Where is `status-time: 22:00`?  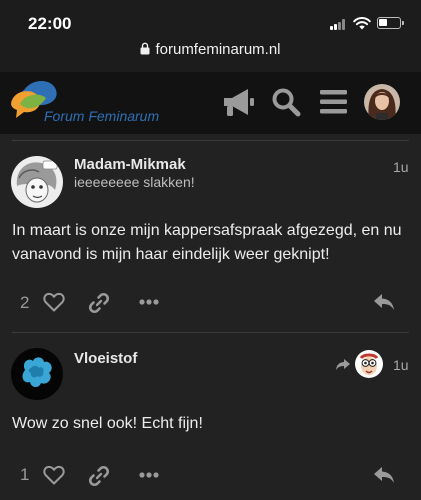
status-time: 22:00 is located at coordinates (50, 23).